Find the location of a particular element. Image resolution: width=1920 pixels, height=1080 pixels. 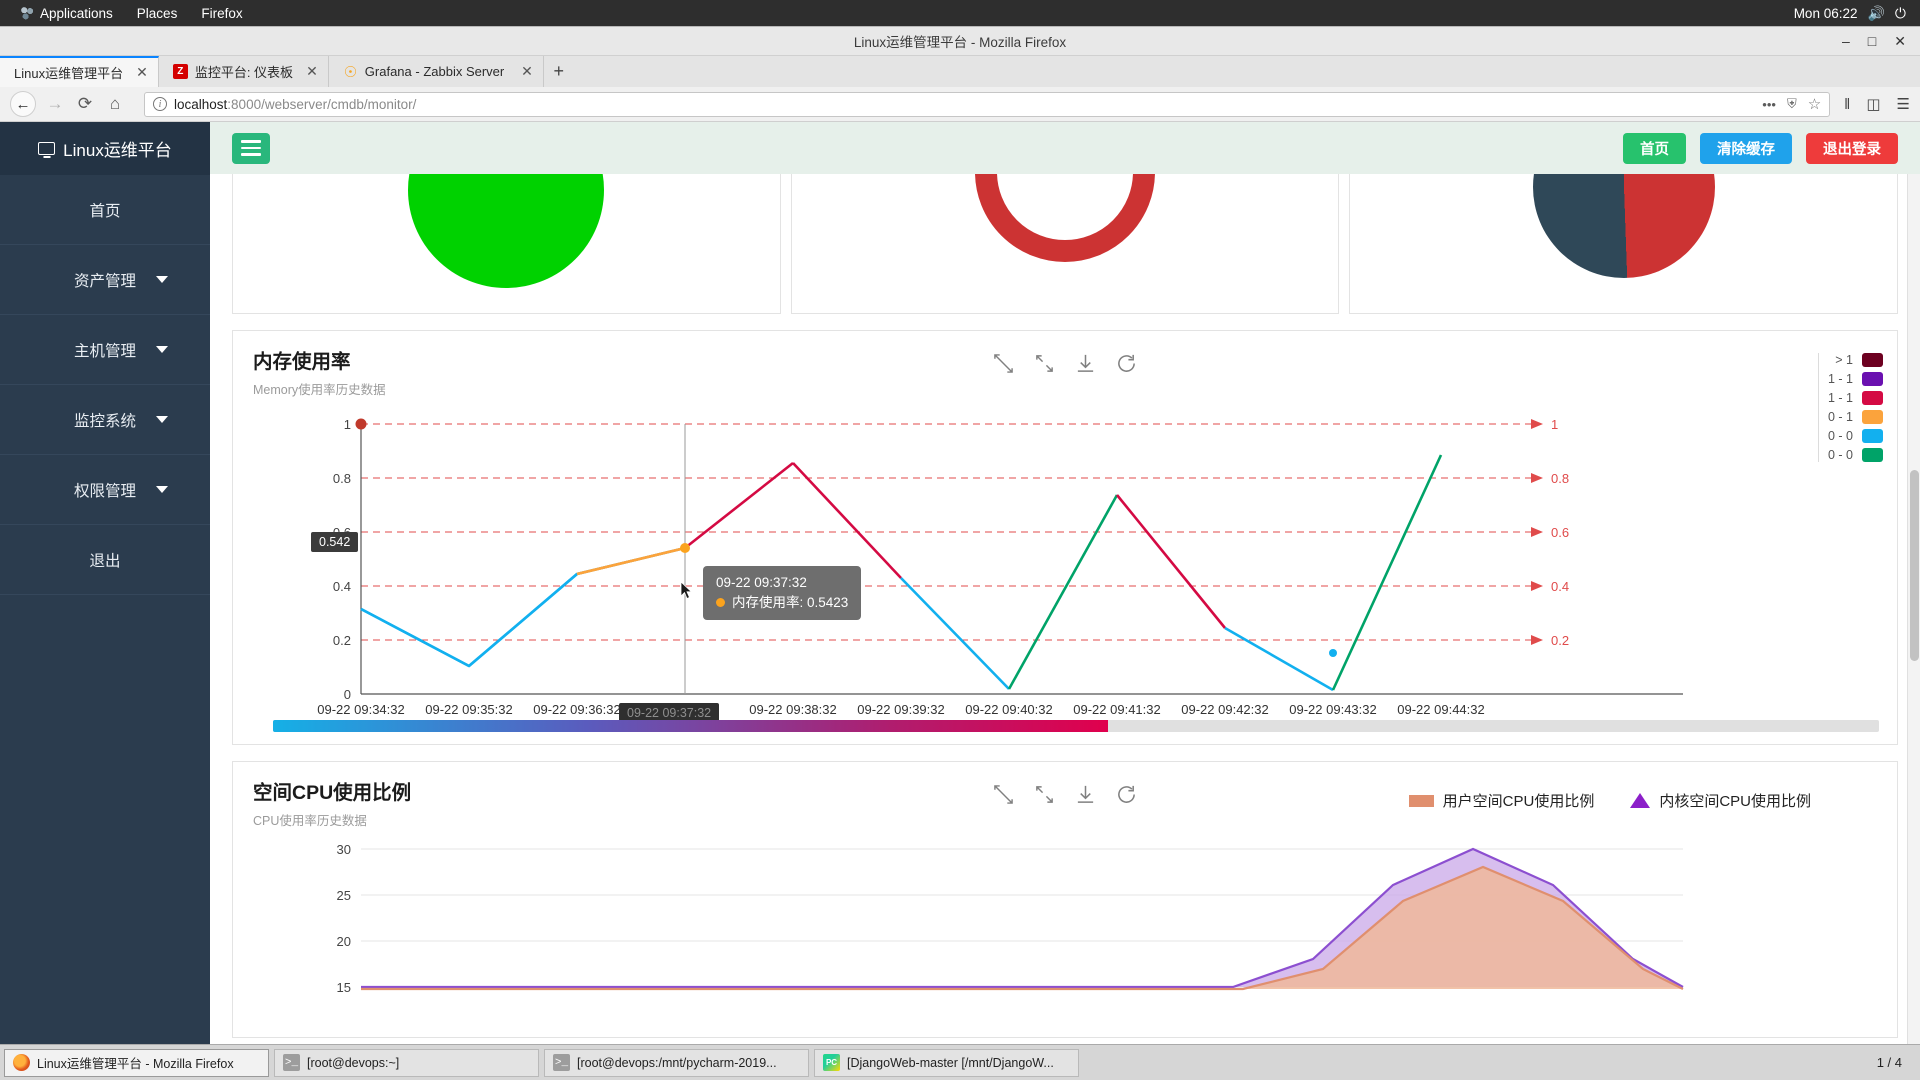

shield-icon: ⛨ is located at coordinates (1792, 104).